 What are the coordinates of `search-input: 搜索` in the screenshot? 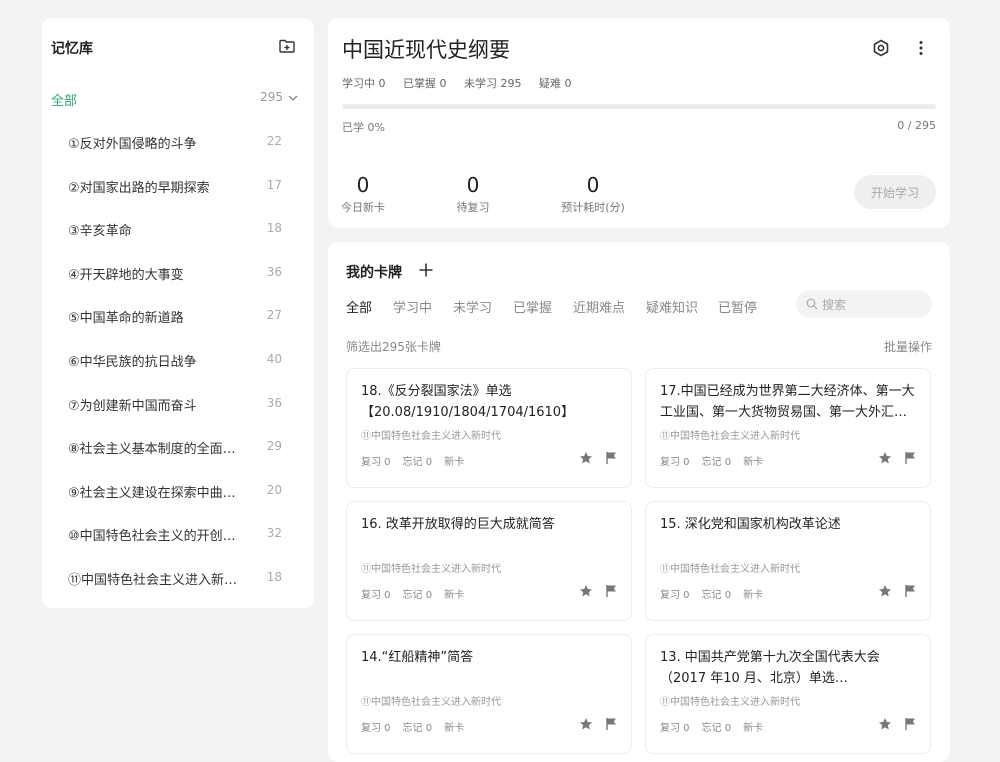 It's located at (864, 304).